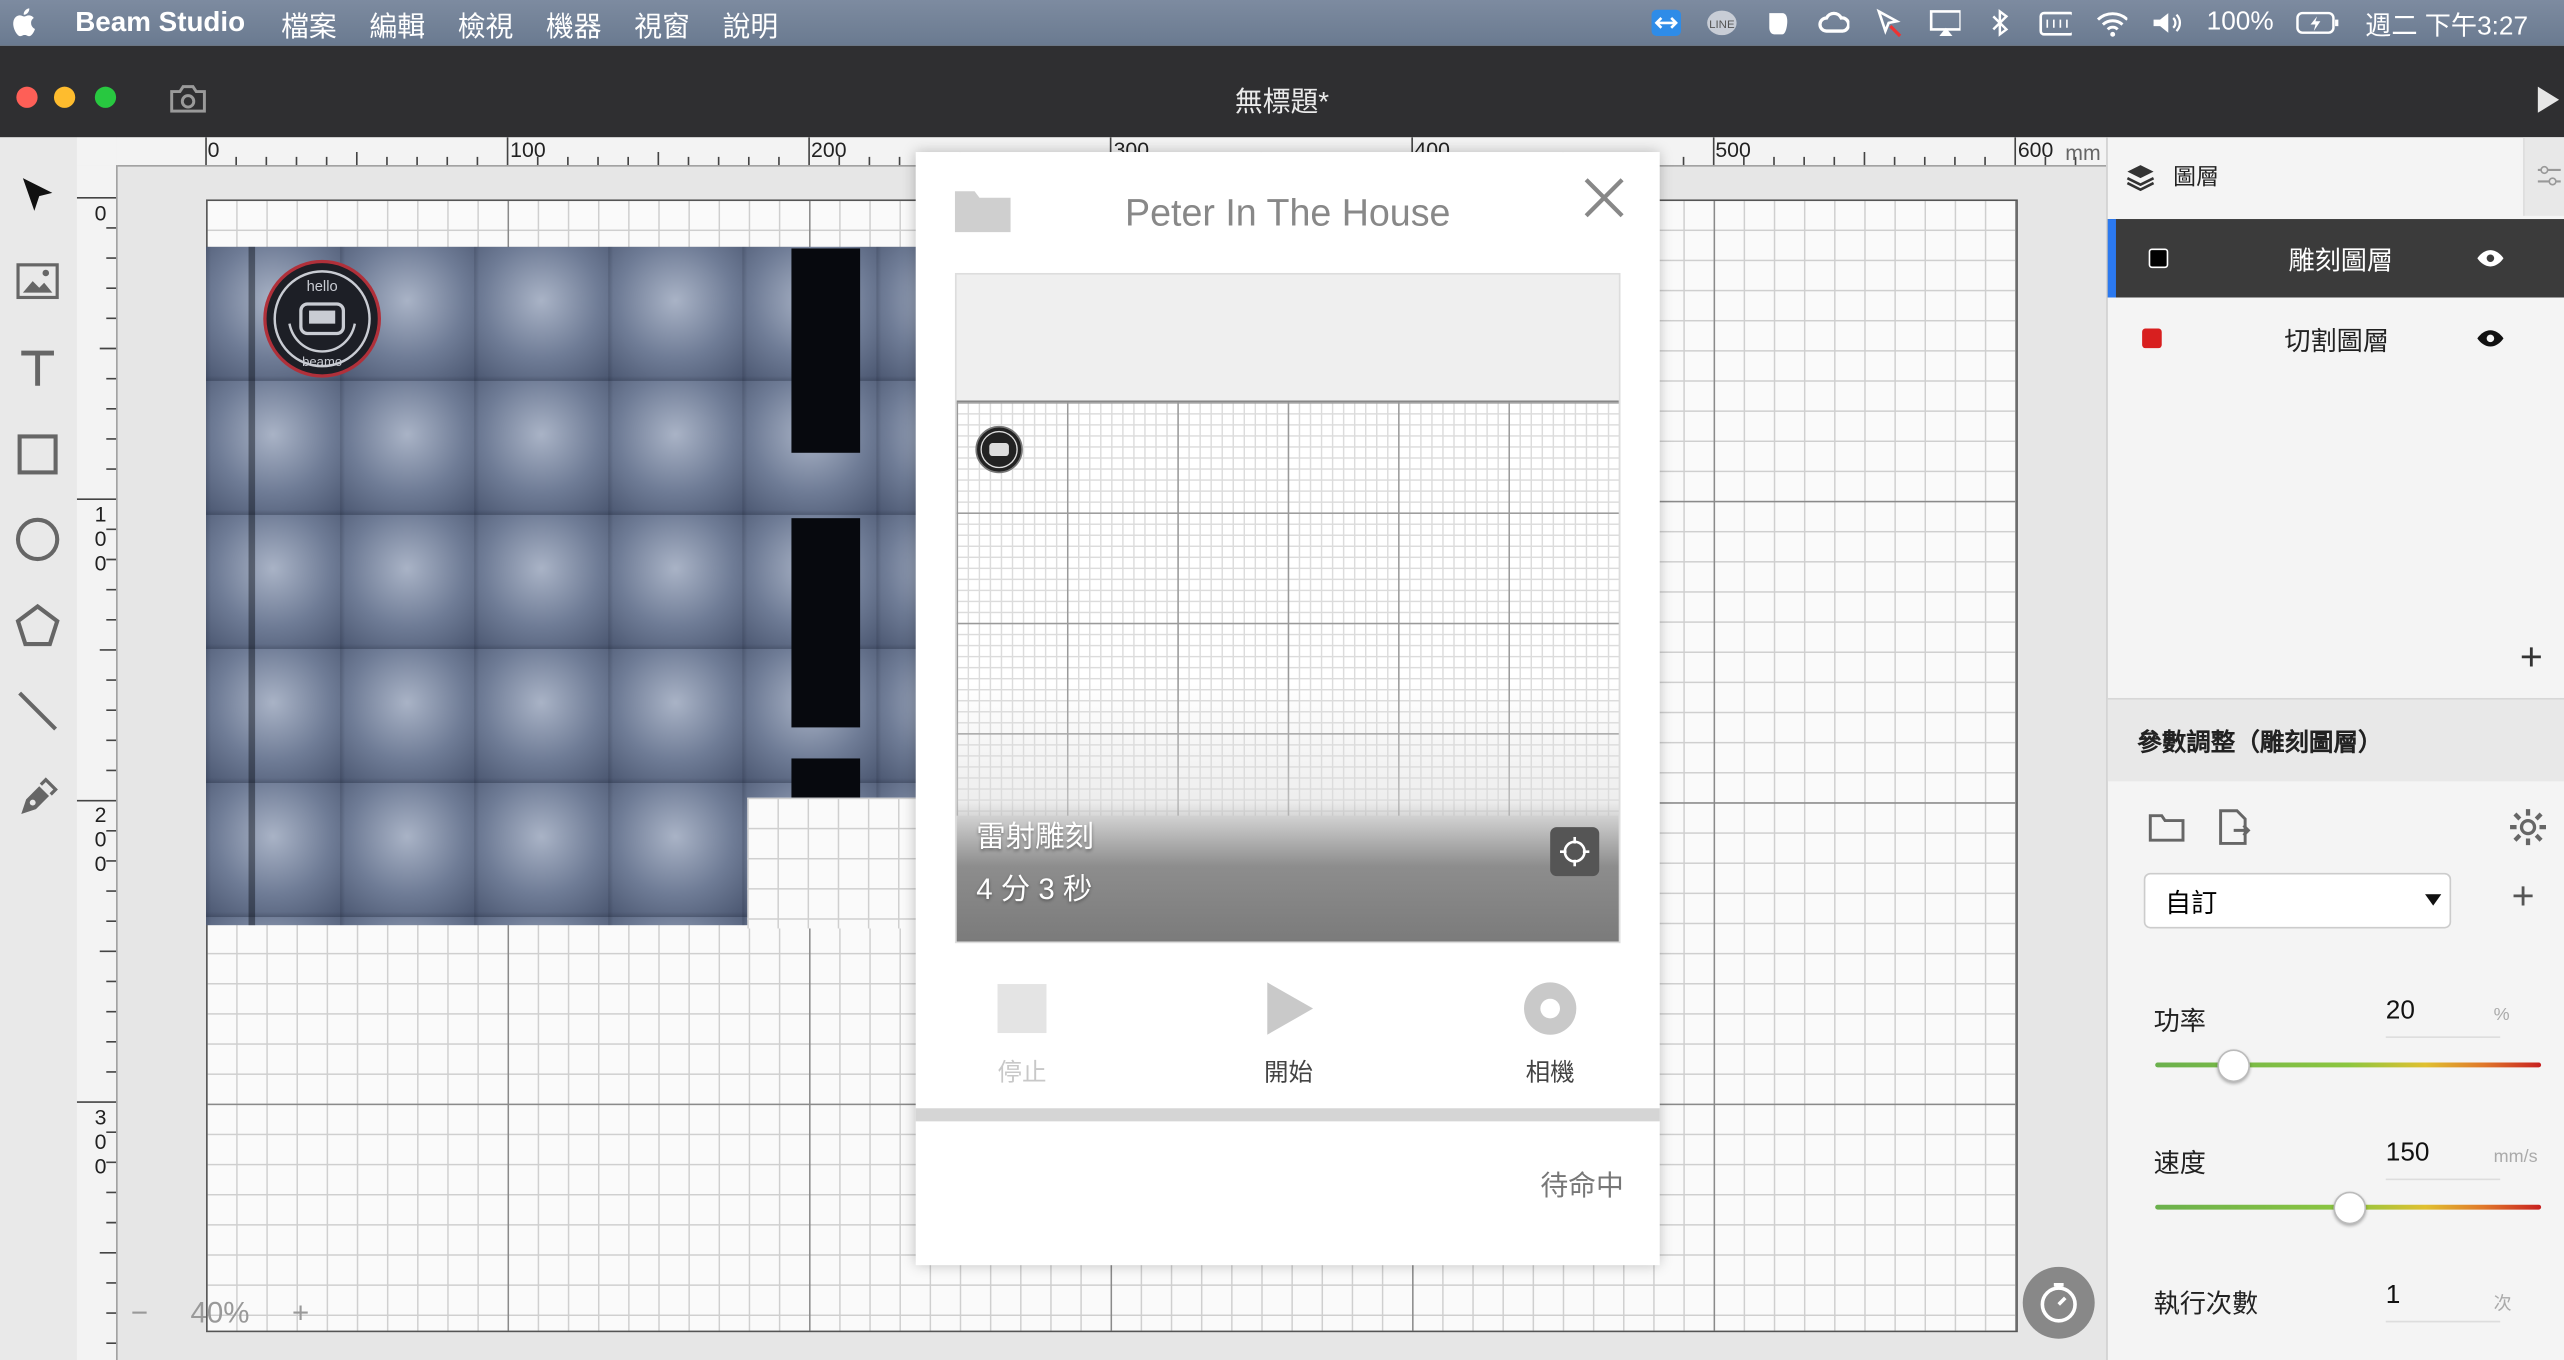  What do you see at coordinates (662, 22) in the screenshot?
I see `menu-window: 視窗` at bounding box center [662, 22].